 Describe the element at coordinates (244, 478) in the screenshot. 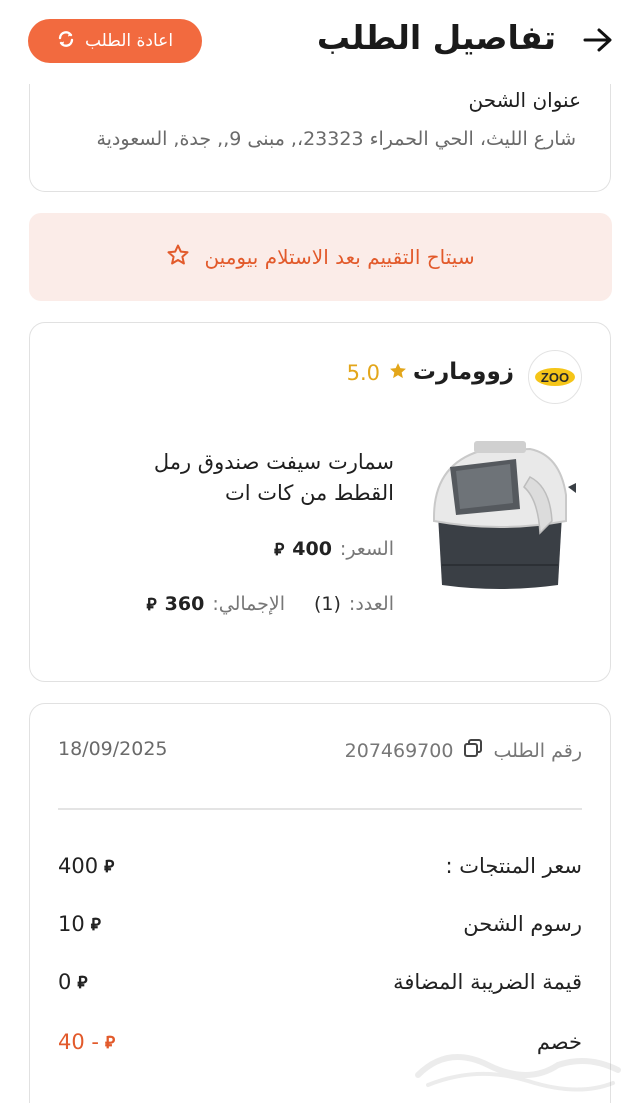

I see `product-name: سمارت سيفت صندوق رمل القطط من كات ات` at that location.